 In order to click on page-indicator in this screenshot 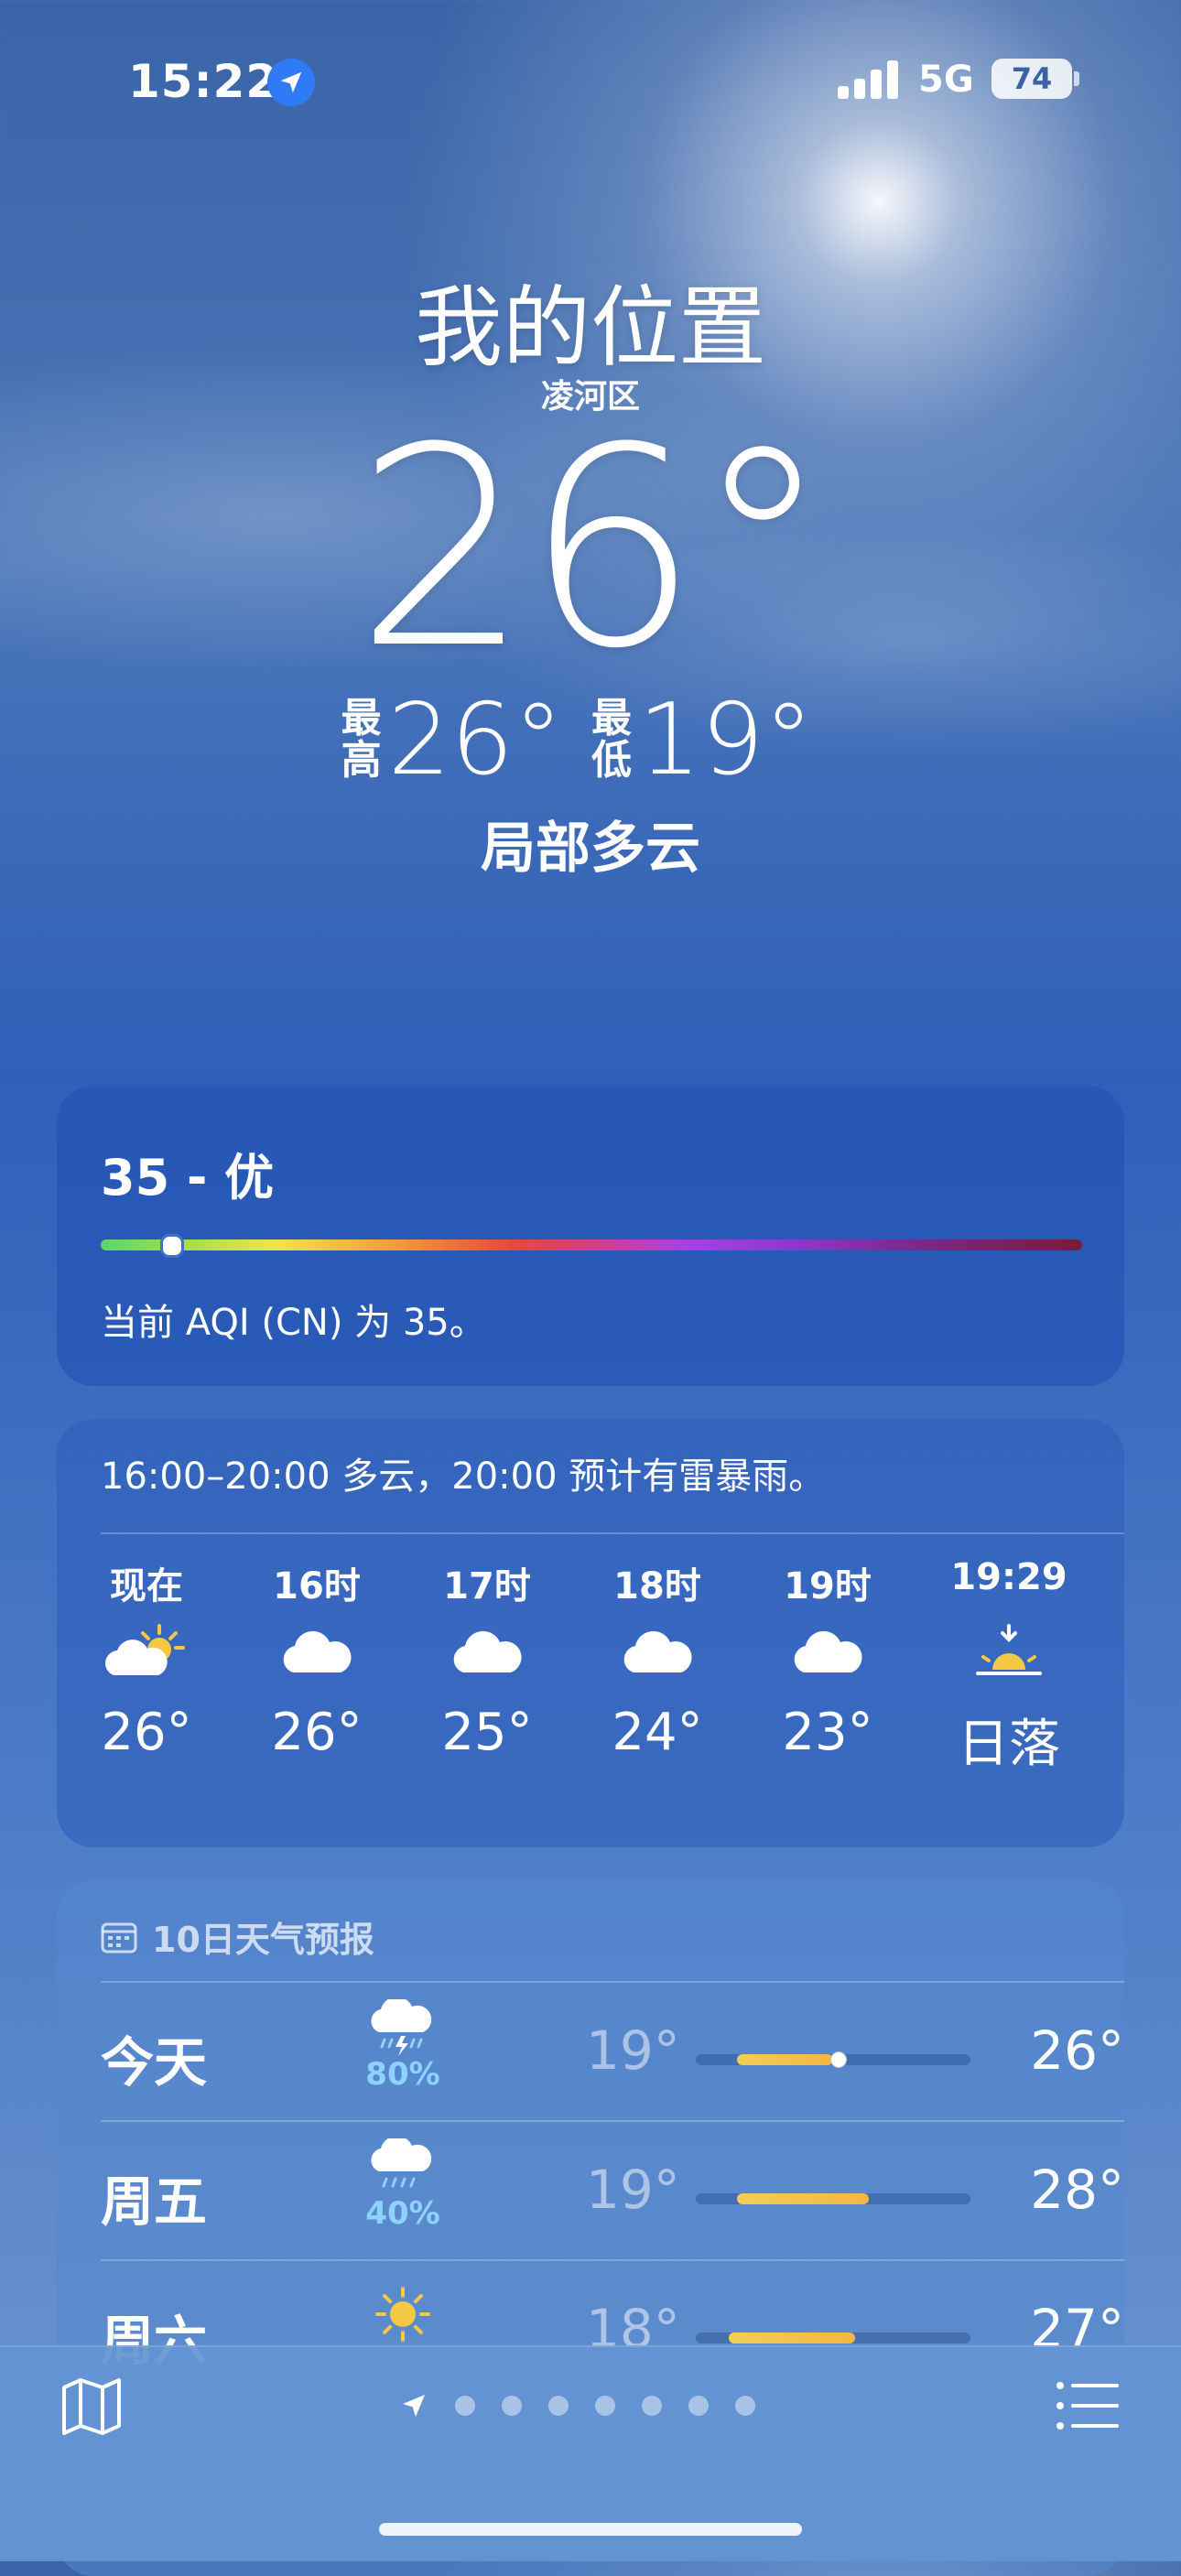, I will do `click(577, 2406)`.